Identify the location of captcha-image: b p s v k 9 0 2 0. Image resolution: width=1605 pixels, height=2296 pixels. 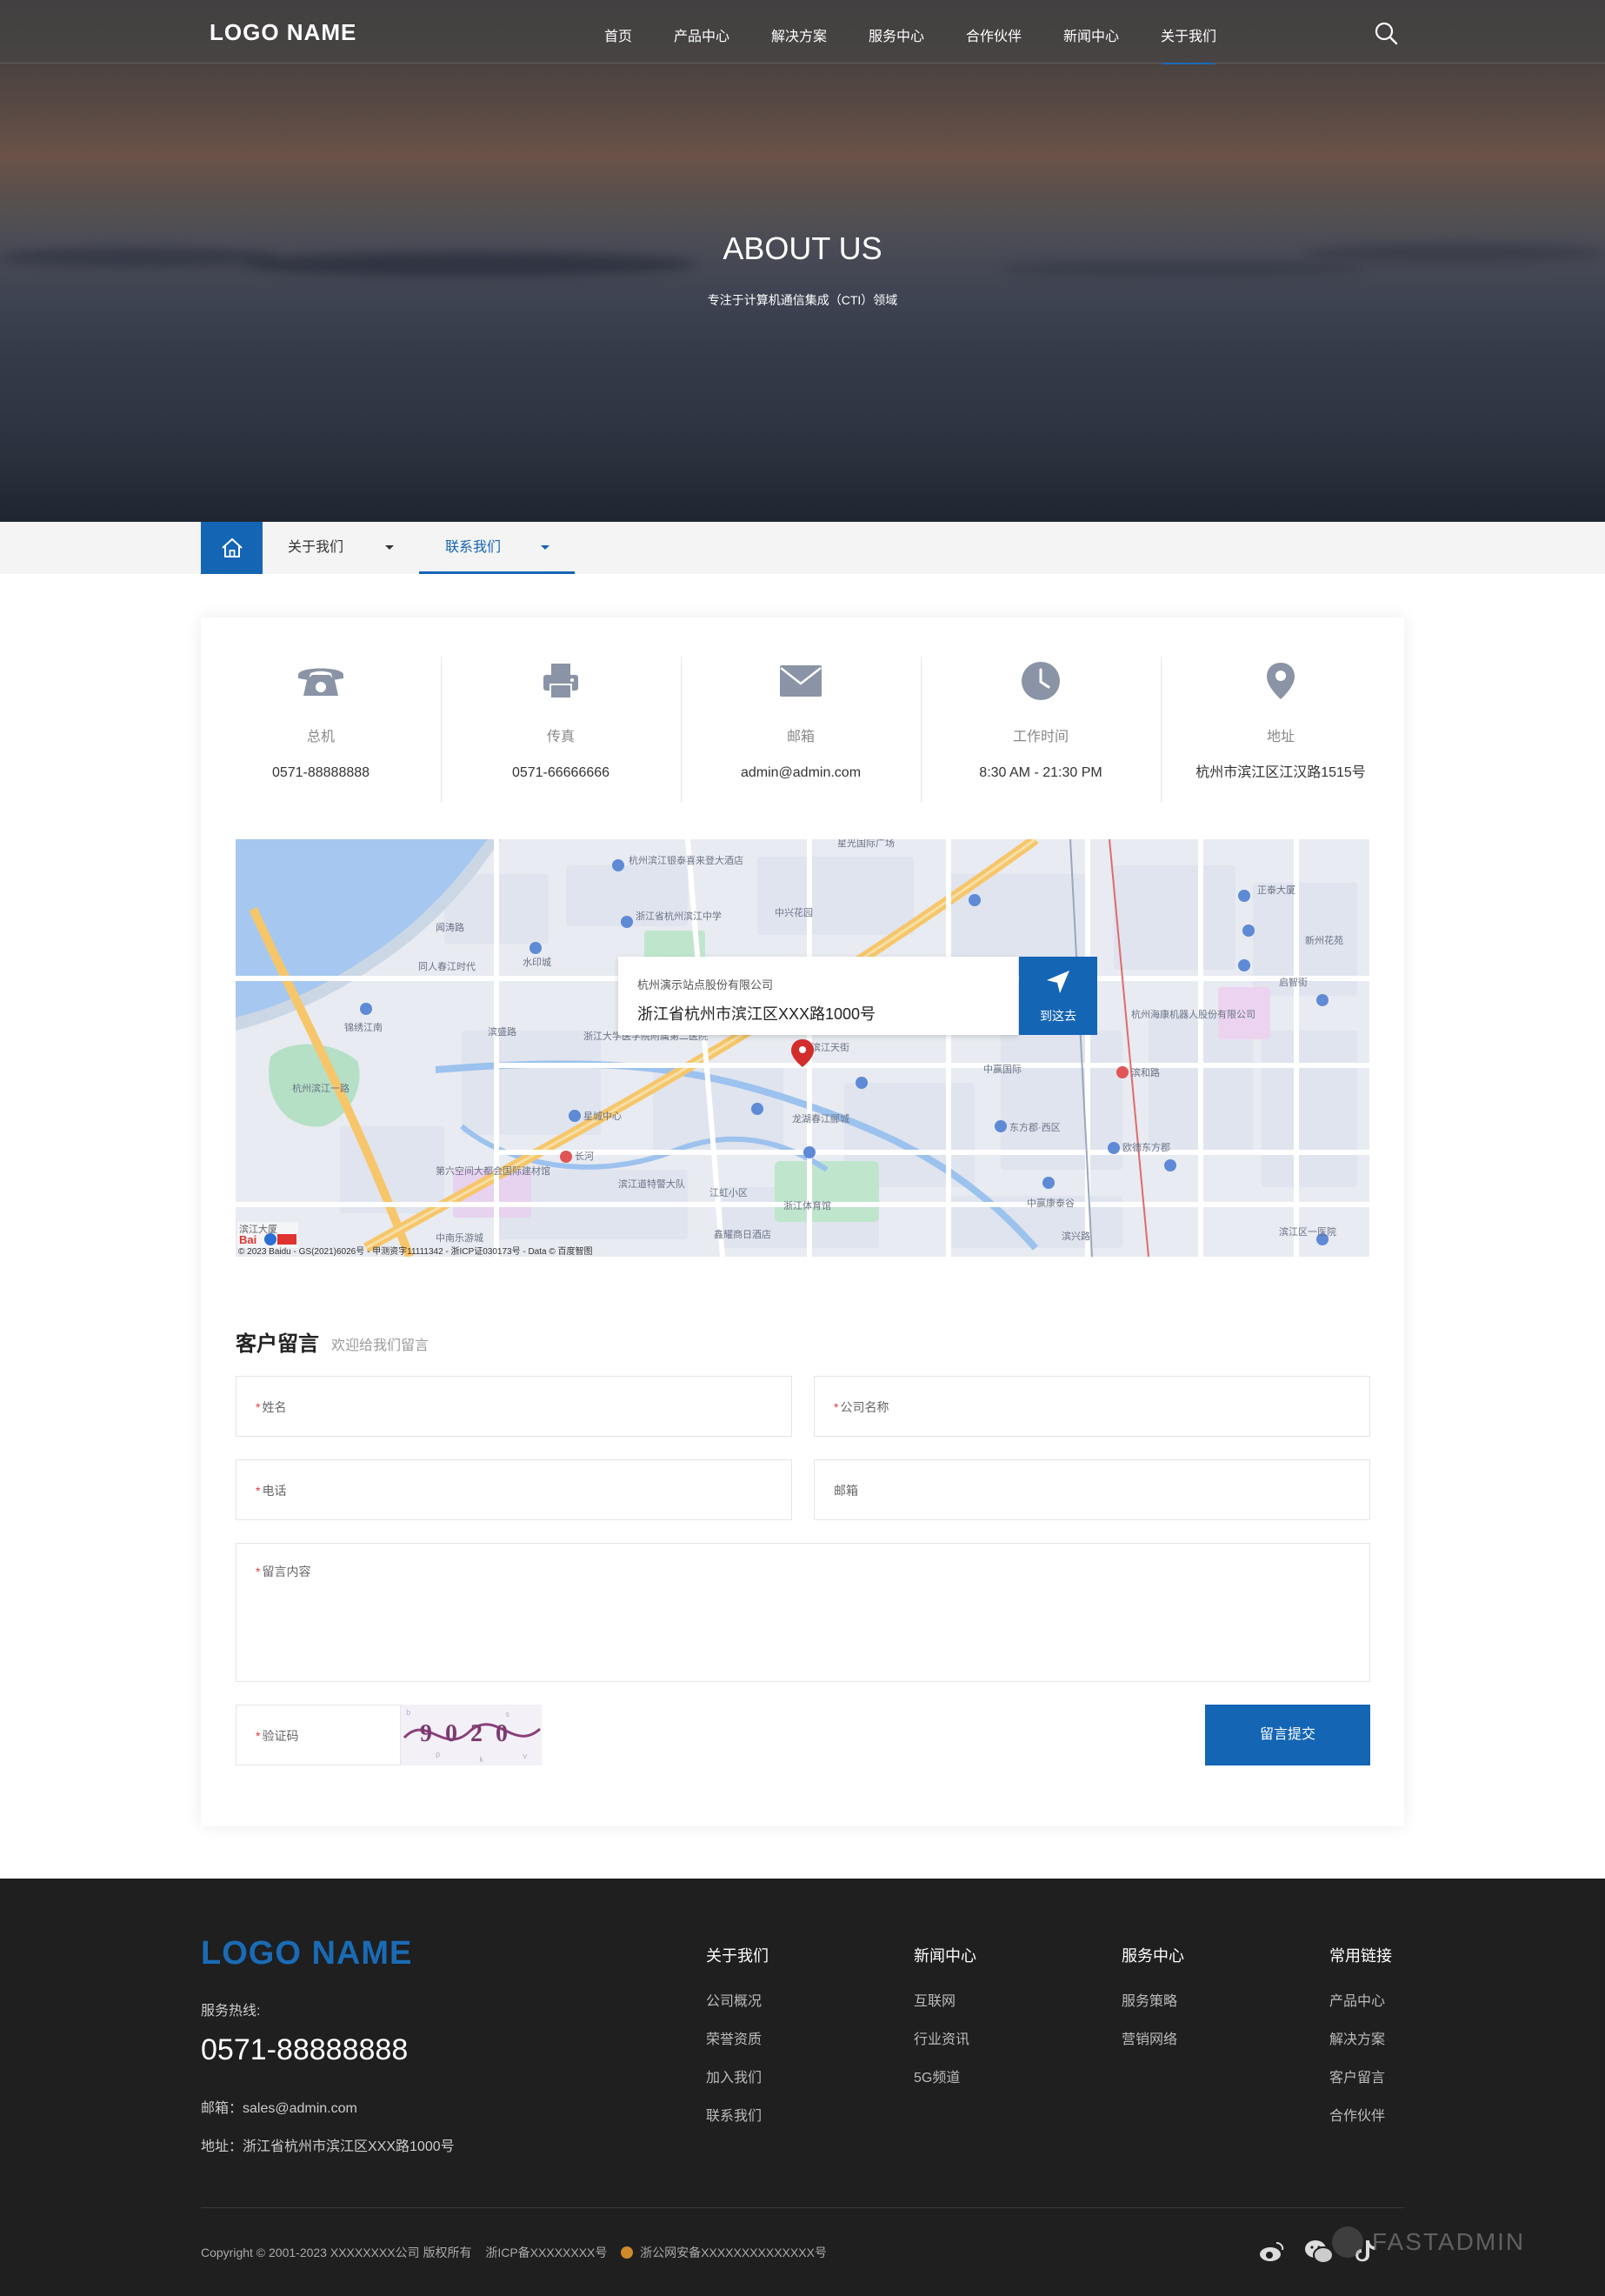
(471, 1735).